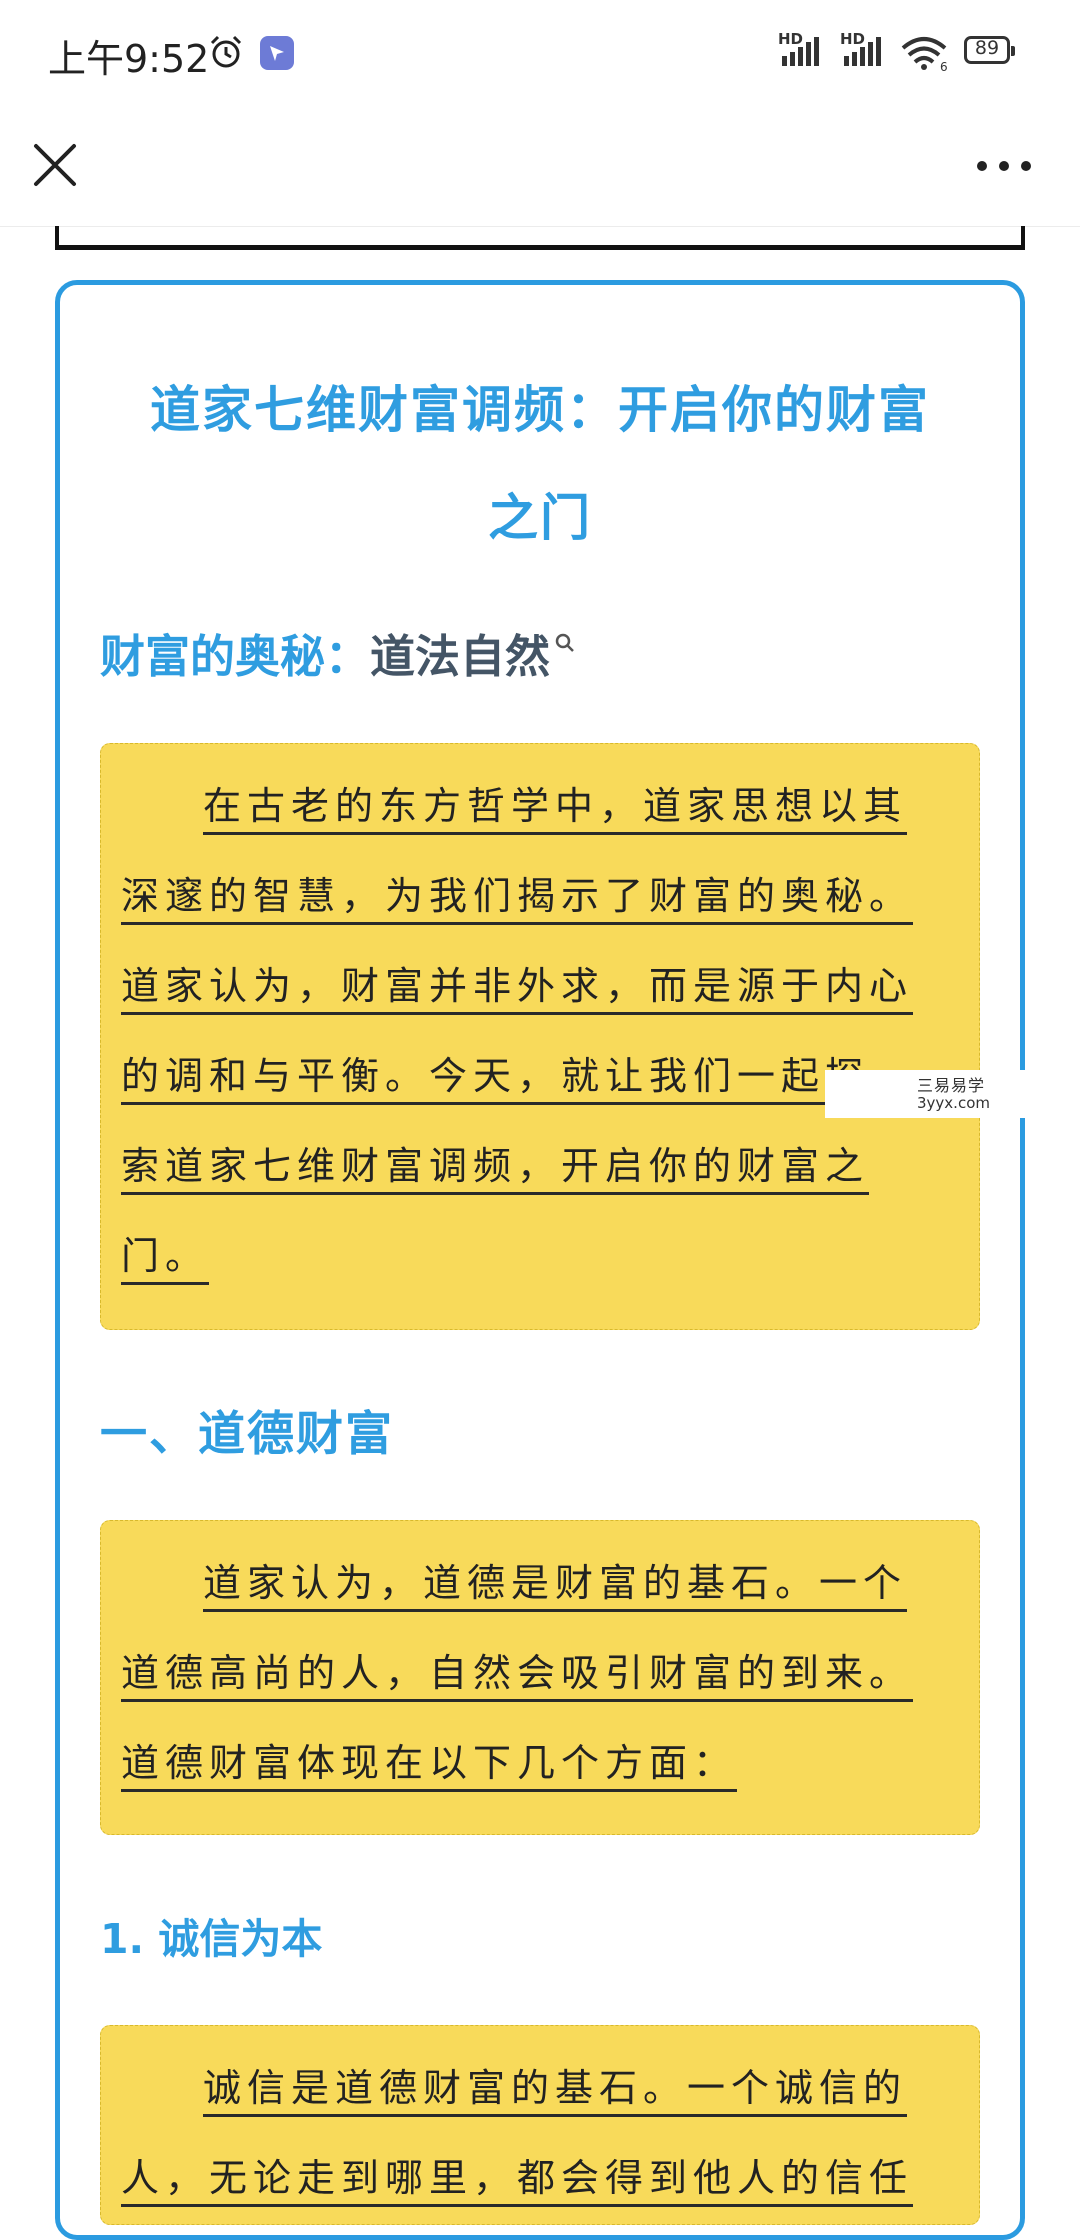 This screenshot has height=2240, width=1080. Describe the element at coordinates (987, 48) in the screenshot. I see `battery-level: 89` at that location.